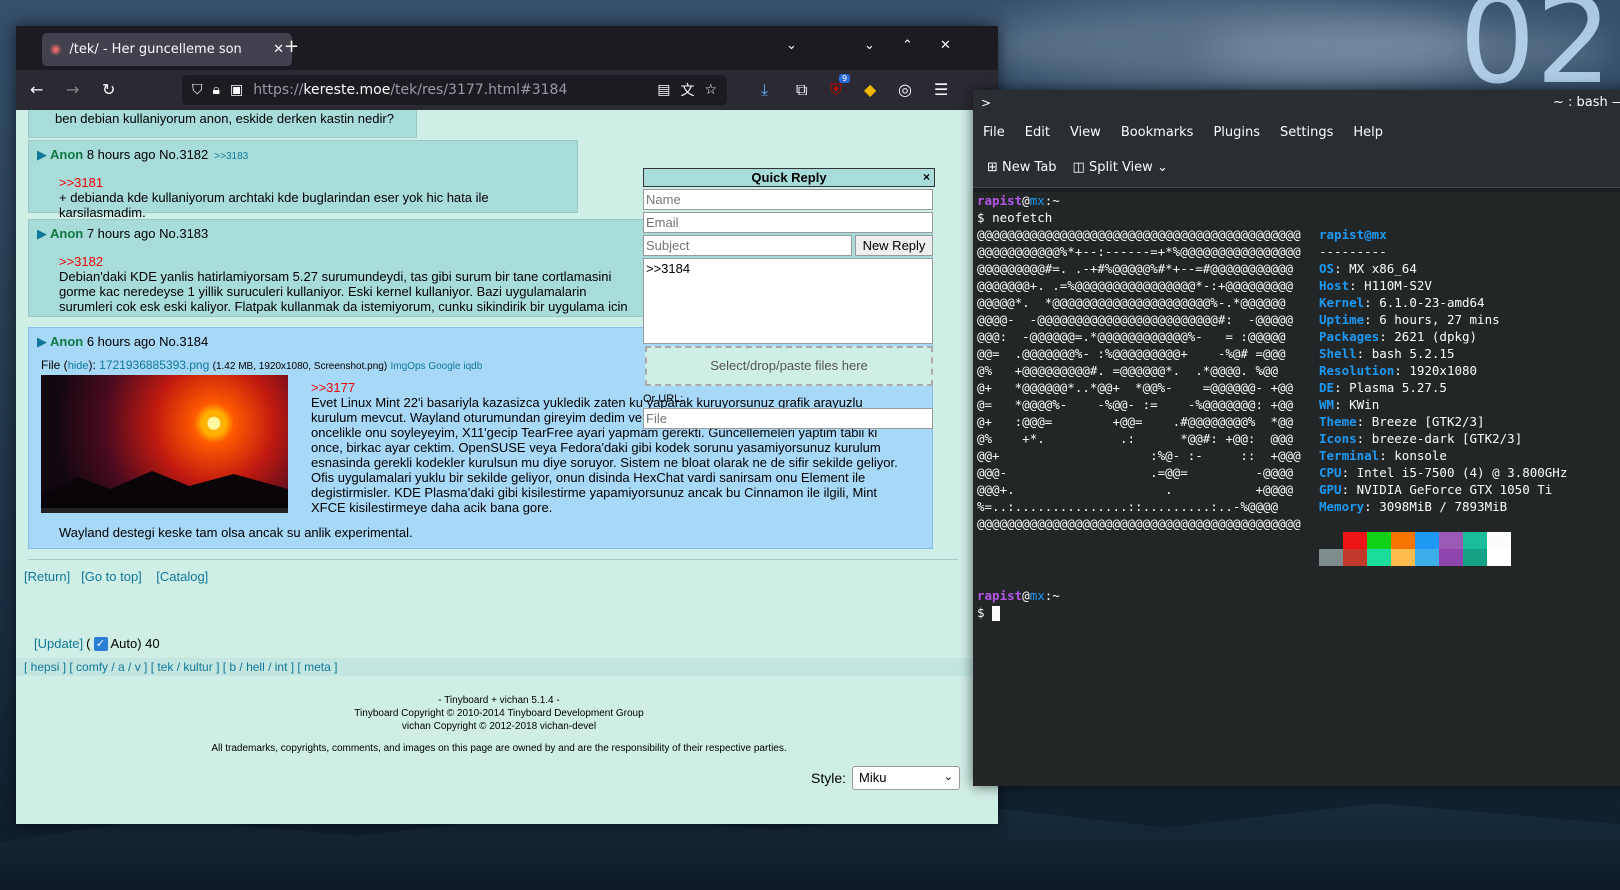 The width and height of the screenshot is (1620, 890). I want to click on new-tab-button: ⊞ New Tab, so click(1022, 167).